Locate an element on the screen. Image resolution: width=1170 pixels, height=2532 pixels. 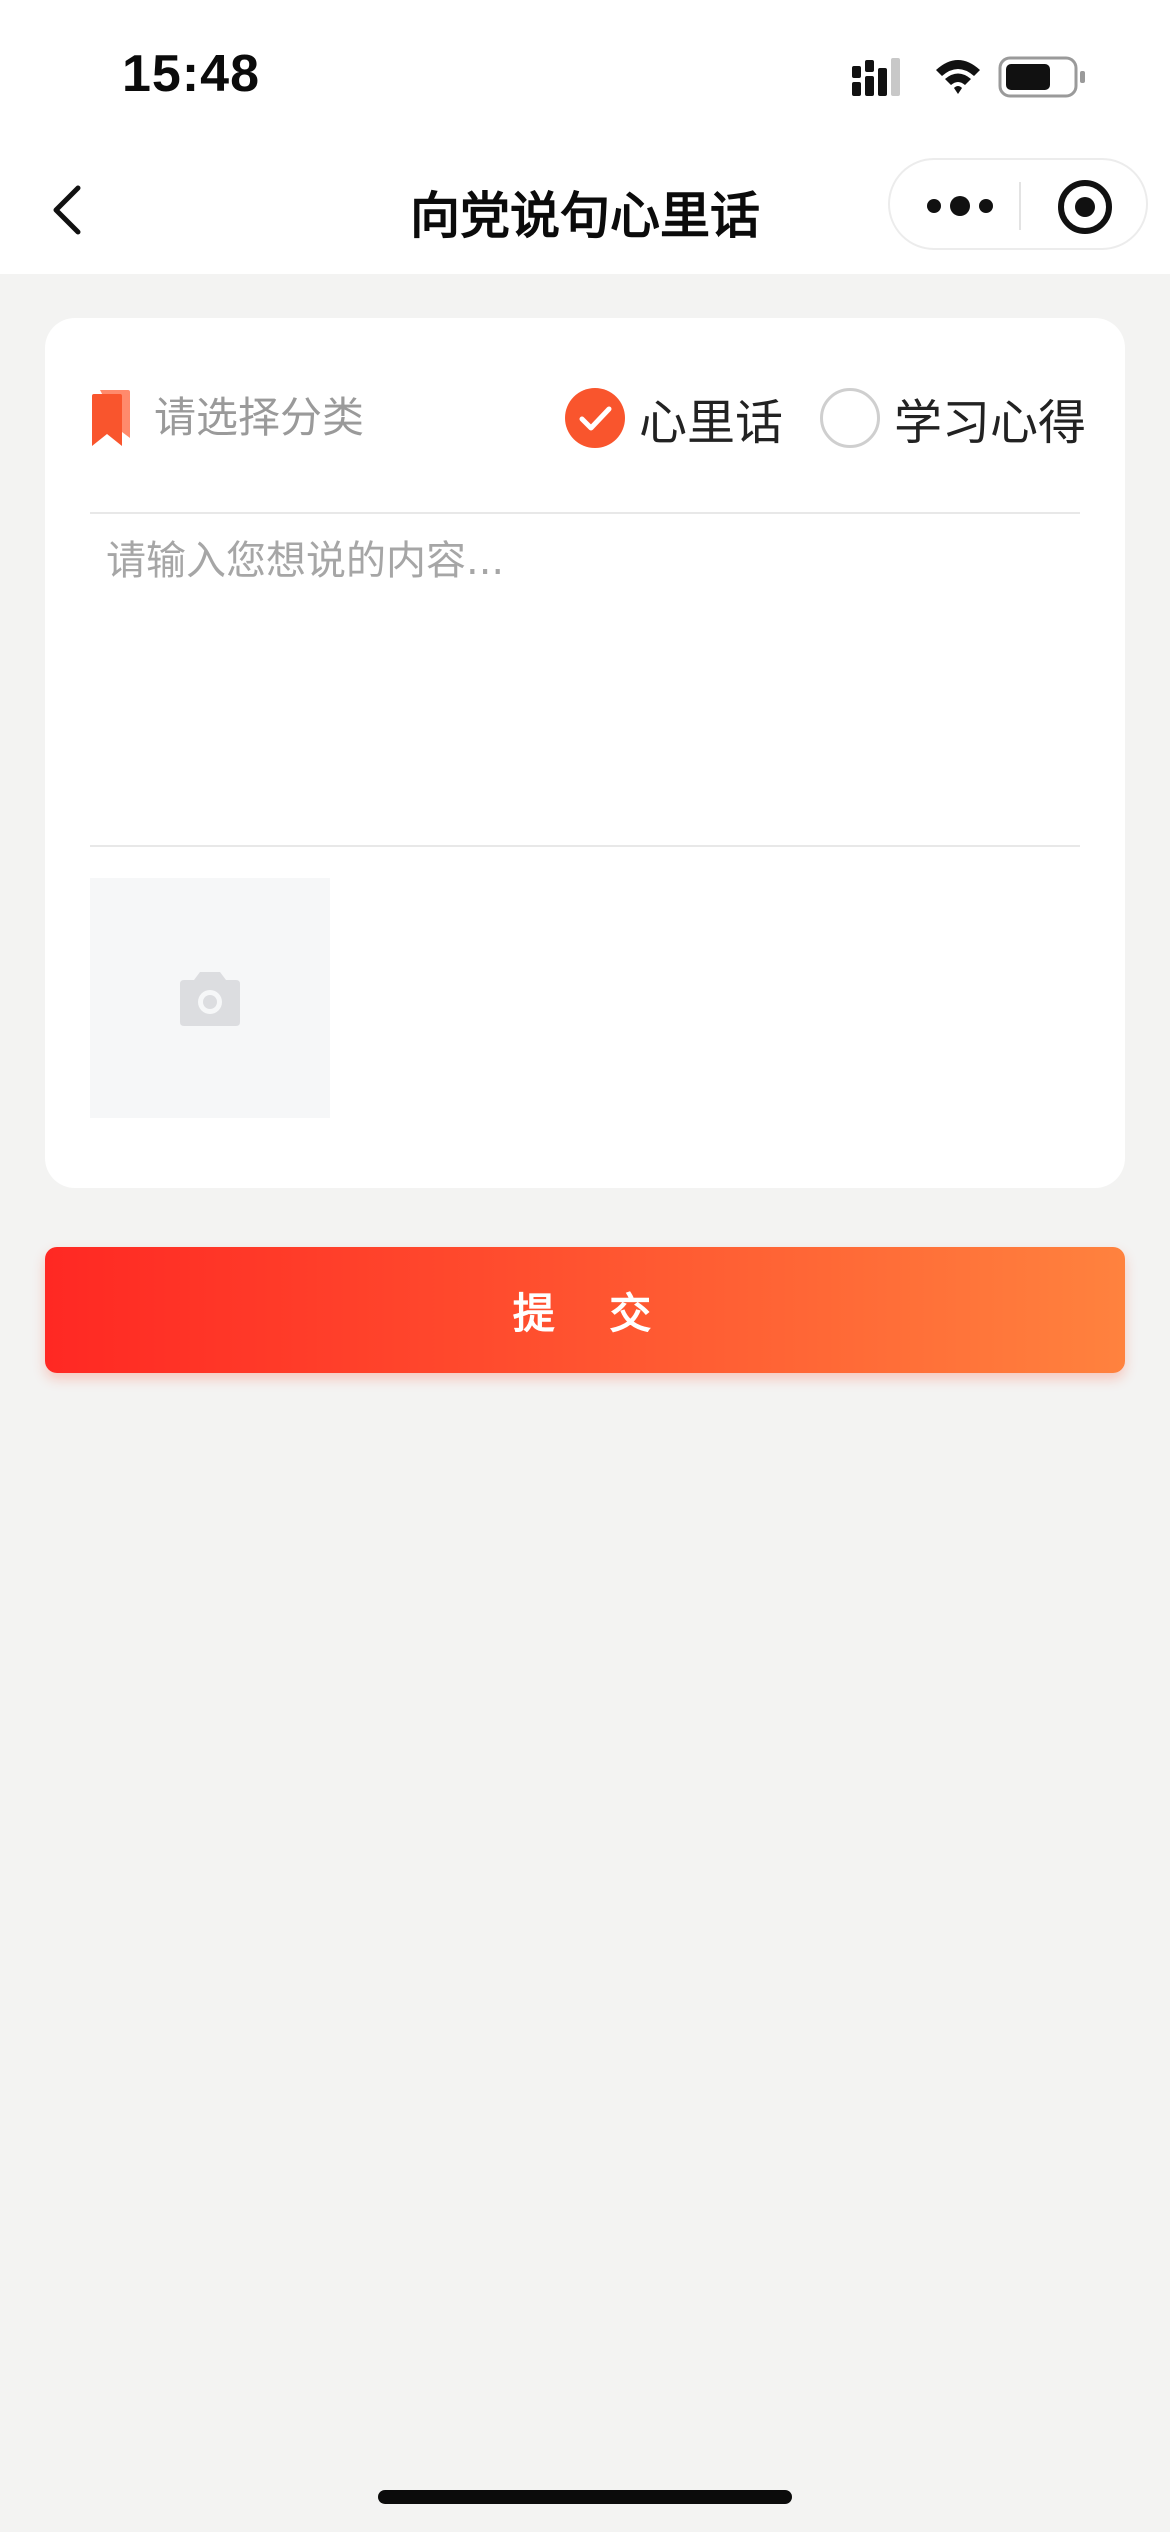
radio-option-study-notes: 学习心得 is located at coordinates (953, 418).